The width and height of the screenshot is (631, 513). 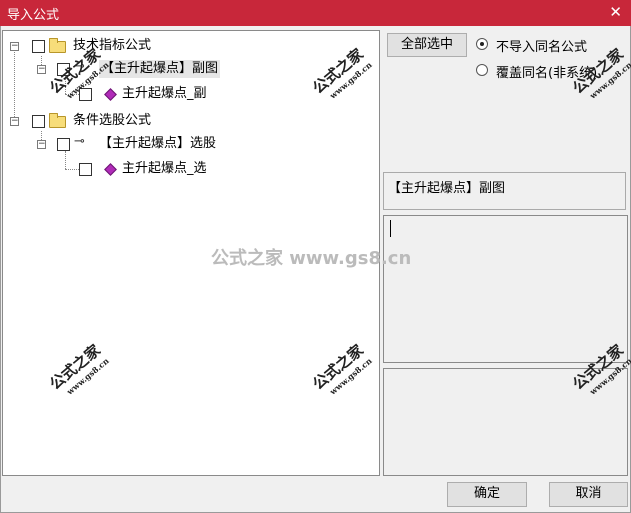 What do you see at coordinates (33, 15) in the screenshot?
I see `window-title: 导入公式` at bounding box center [33, 15].